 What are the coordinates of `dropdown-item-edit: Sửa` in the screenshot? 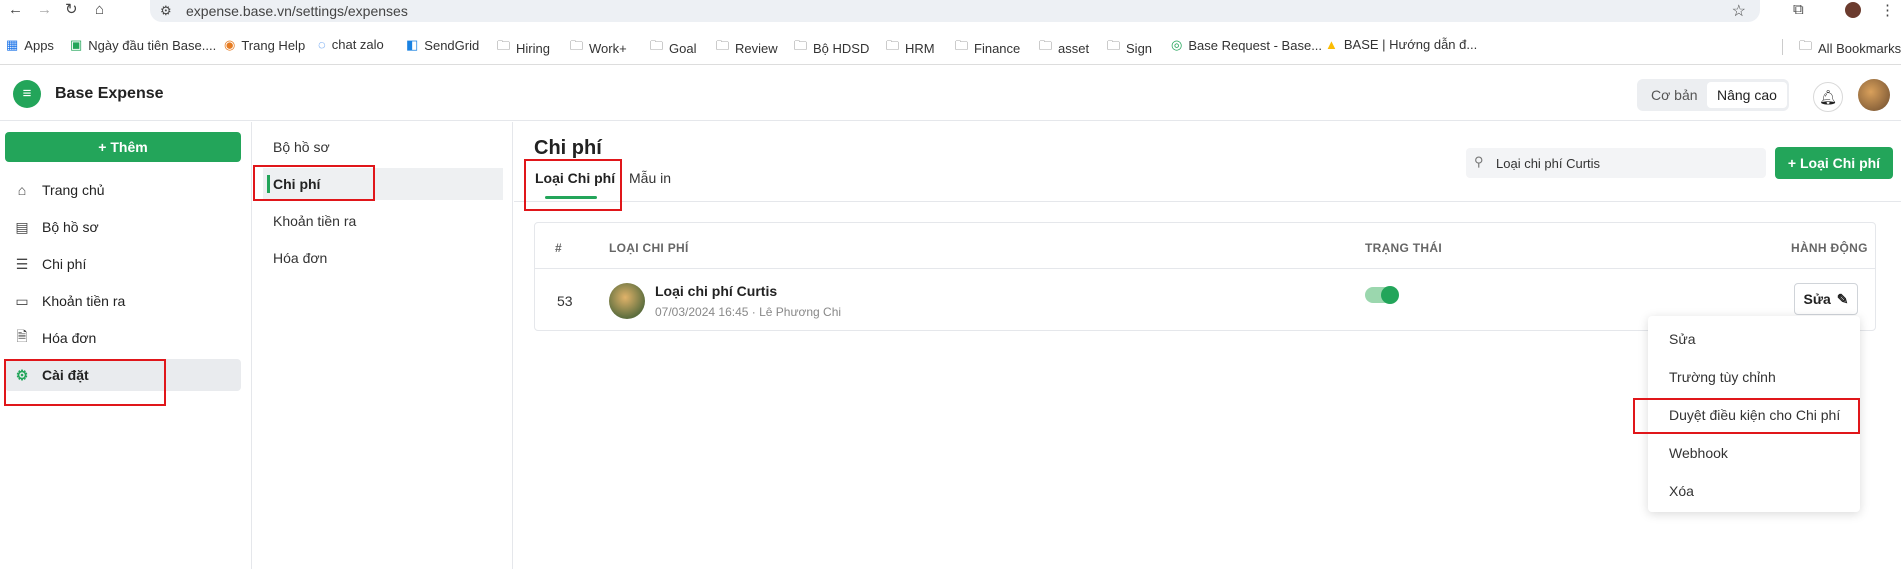 It's located at (1754, 339).